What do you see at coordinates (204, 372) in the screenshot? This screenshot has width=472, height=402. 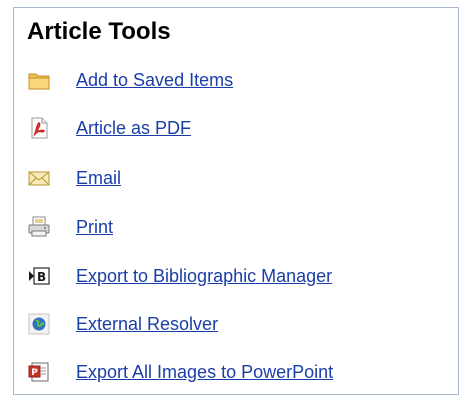 I see `export-all-images-to-powerpoint-link: Export All Images to PowerPoint` at bounding box center [204, 372].